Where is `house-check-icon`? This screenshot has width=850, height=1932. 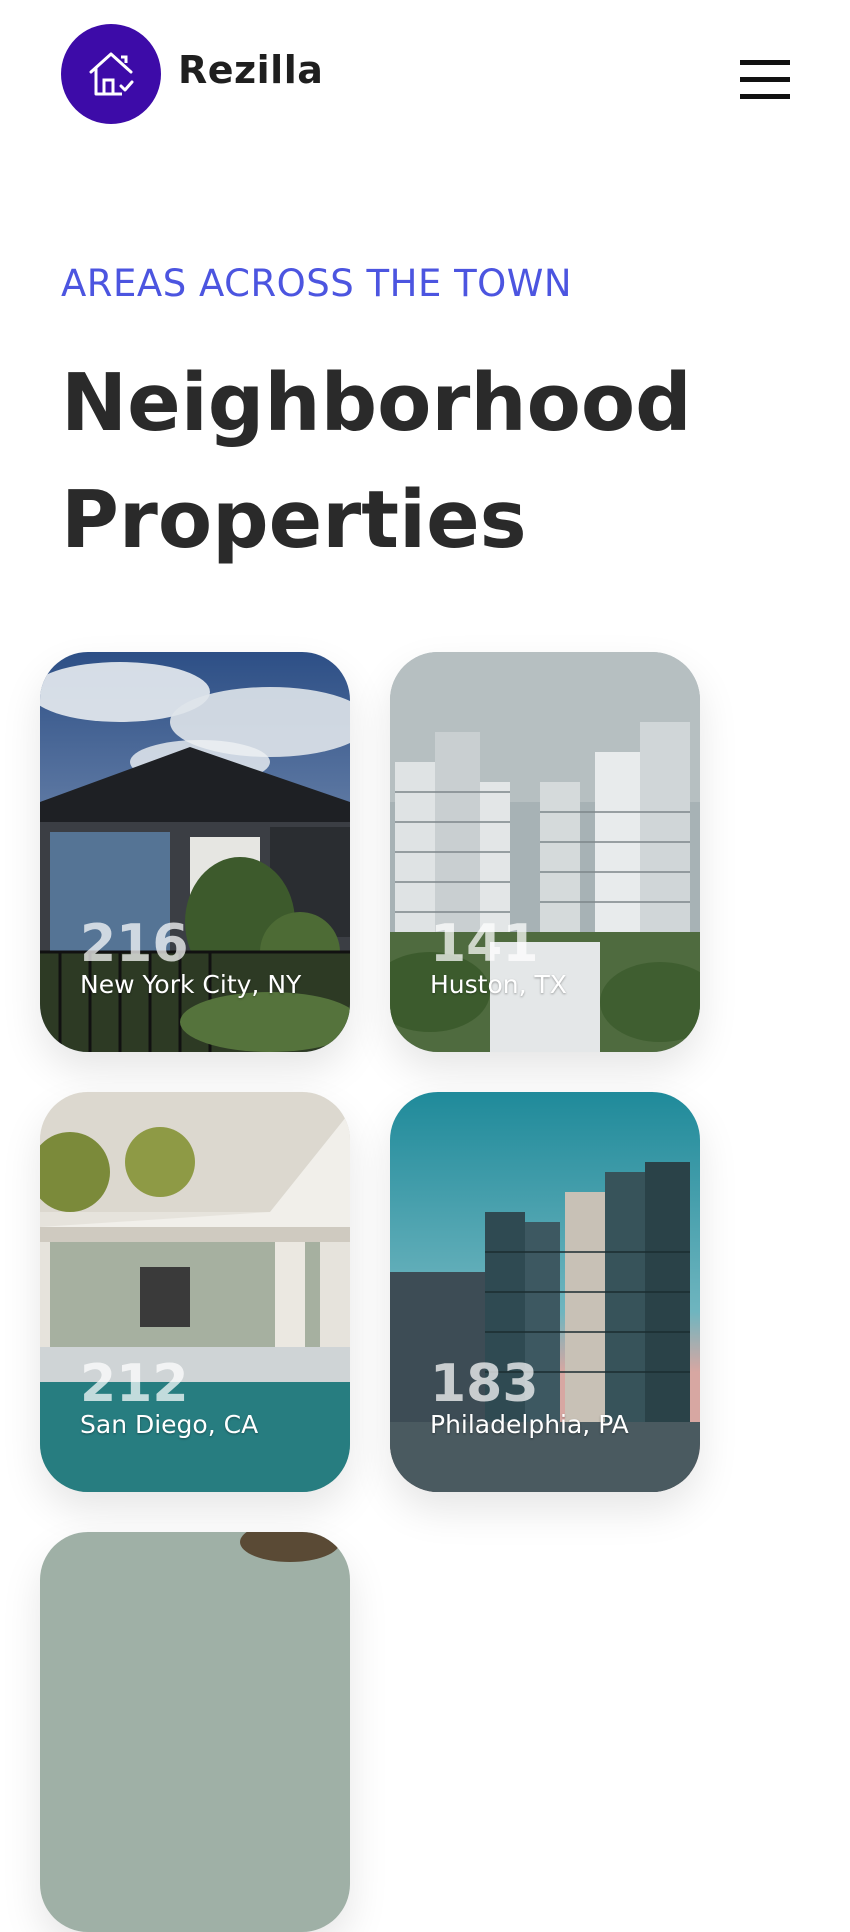 house-check-icon is located at coordinates (111, 74).